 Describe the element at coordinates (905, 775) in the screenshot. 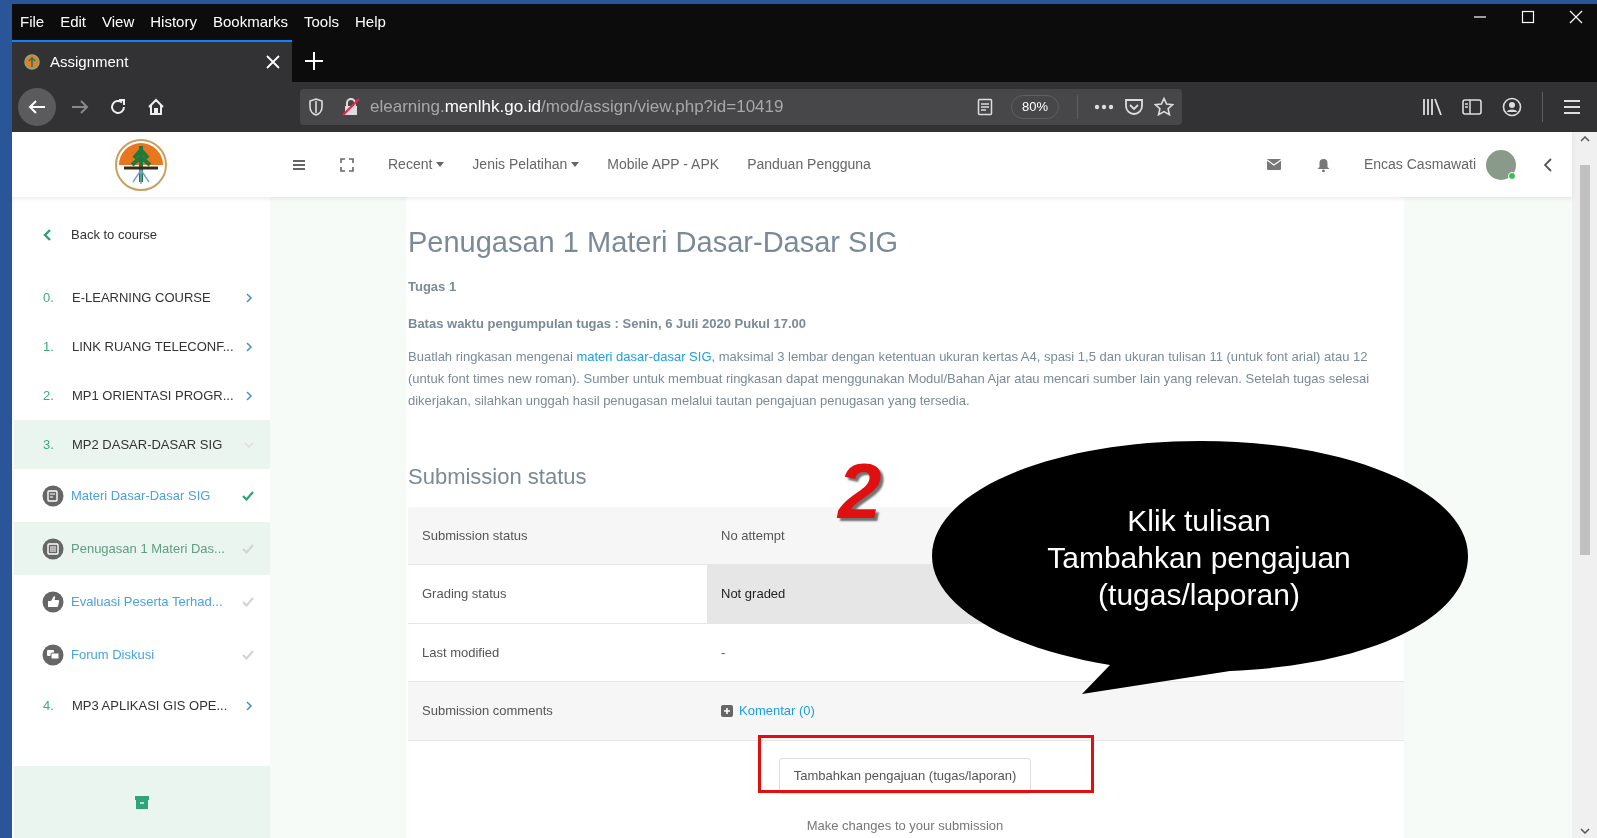

I see `add-submission-button: Tambahkan pengajuan (tugas/laporan)` at that location.